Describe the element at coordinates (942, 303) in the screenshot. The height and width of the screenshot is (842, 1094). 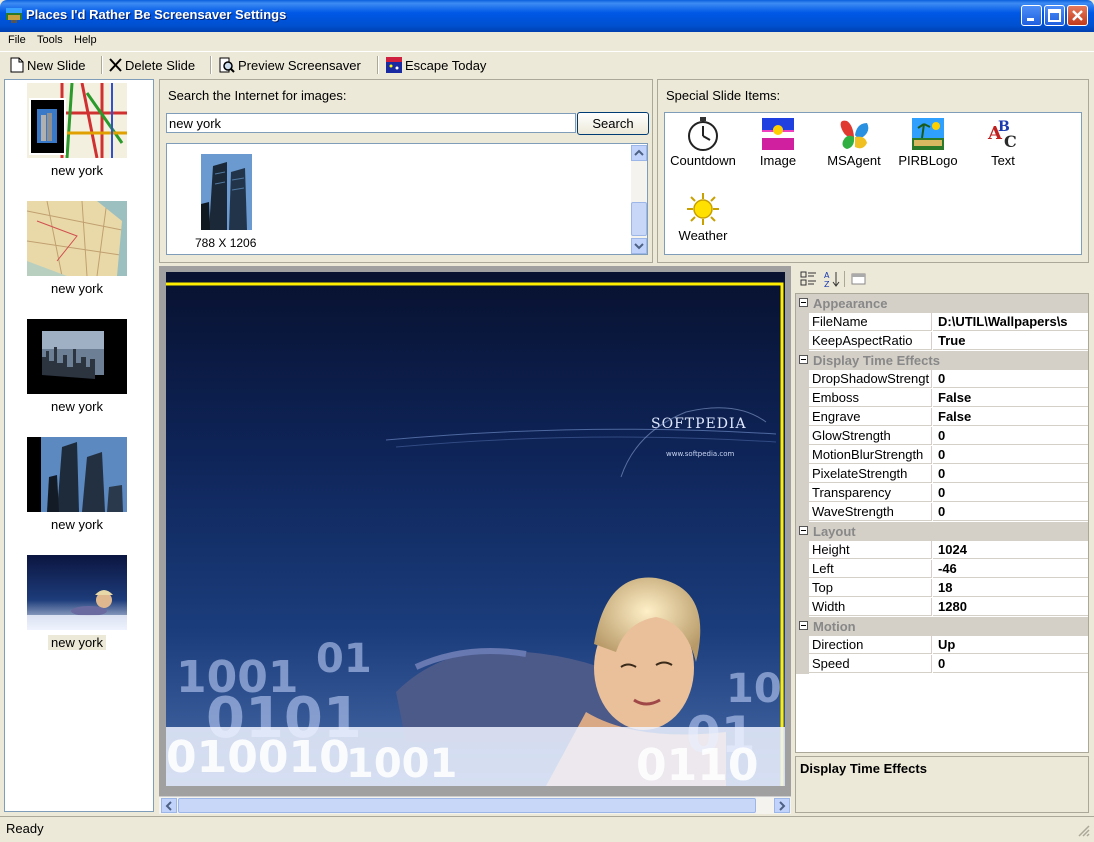
I see `property-category: Appearance` at that location.